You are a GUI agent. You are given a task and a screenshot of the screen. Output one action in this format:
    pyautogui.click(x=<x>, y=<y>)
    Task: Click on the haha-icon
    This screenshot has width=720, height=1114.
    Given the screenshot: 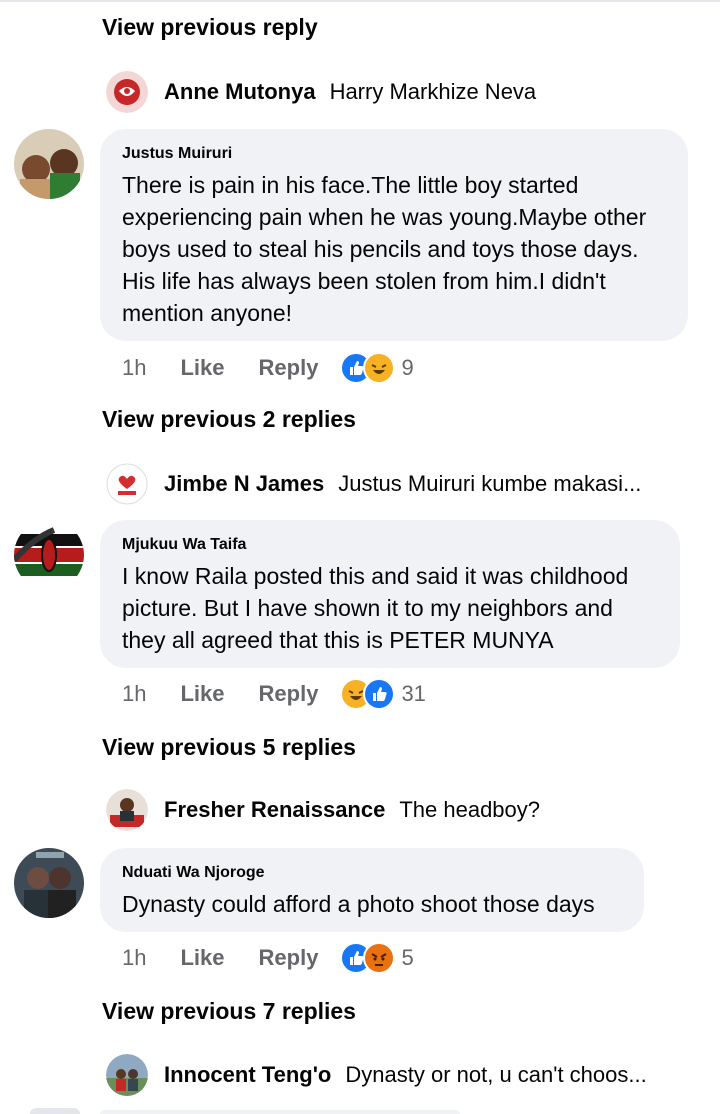 What is the action you would take?
    pyautogui.click(x=379, y=368)
    